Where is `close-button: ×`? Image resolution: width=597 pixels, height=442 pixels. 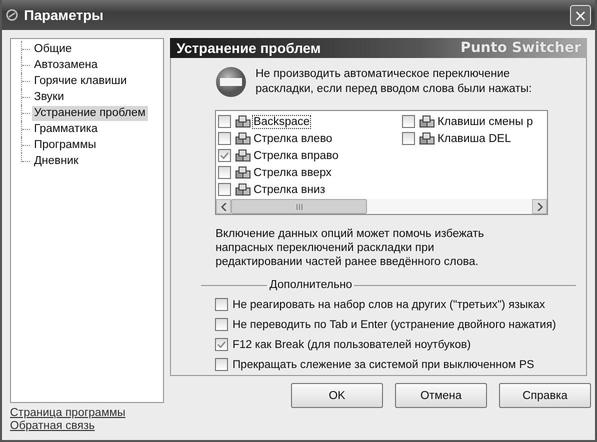
close-button: × is located at coordinates (580, 15).